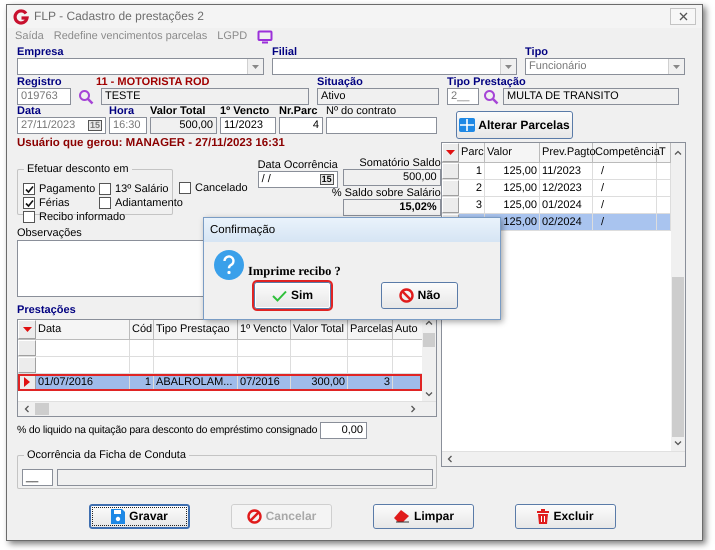  Describe the element at coordinates (298, 111) in the screenshot. I see `field-label: Nr.Parc` at that location.